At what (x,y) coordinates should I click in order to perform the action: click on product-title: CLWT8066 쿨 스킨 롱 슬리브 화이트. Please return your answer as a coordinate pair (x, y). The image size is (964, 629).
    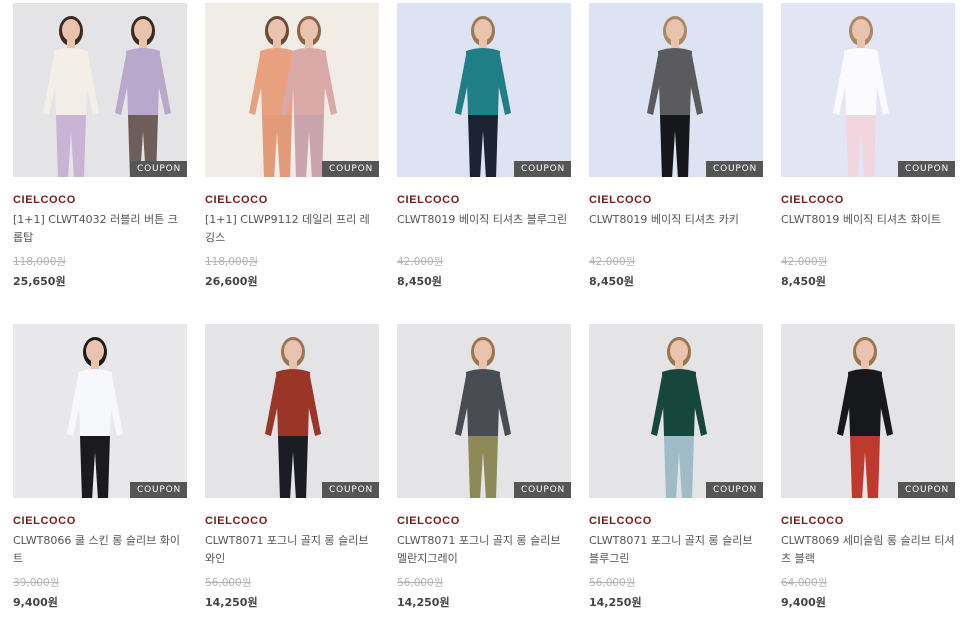
    Looking at the image, I should click on (100, 550).